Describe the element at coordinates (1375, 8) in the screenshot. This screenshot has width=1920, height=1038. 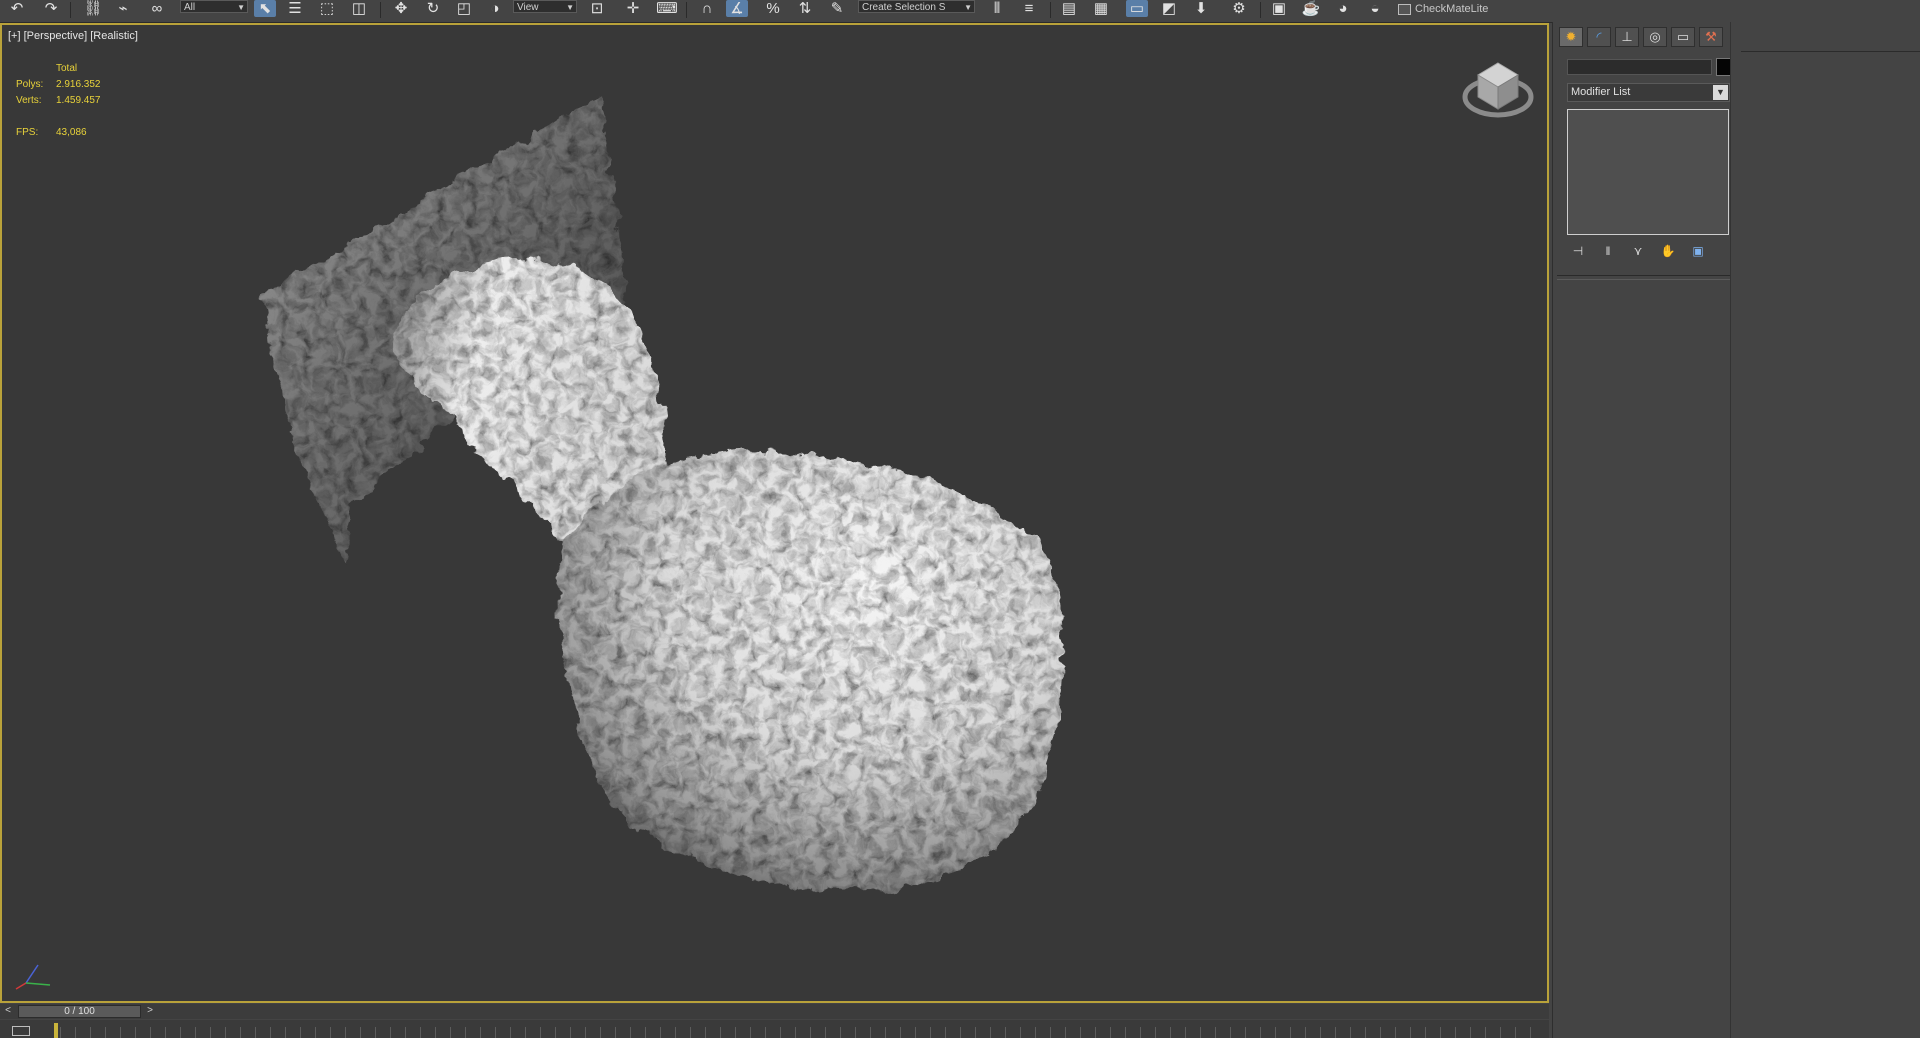
I see `render-iterative-icon: ◒` at that location.